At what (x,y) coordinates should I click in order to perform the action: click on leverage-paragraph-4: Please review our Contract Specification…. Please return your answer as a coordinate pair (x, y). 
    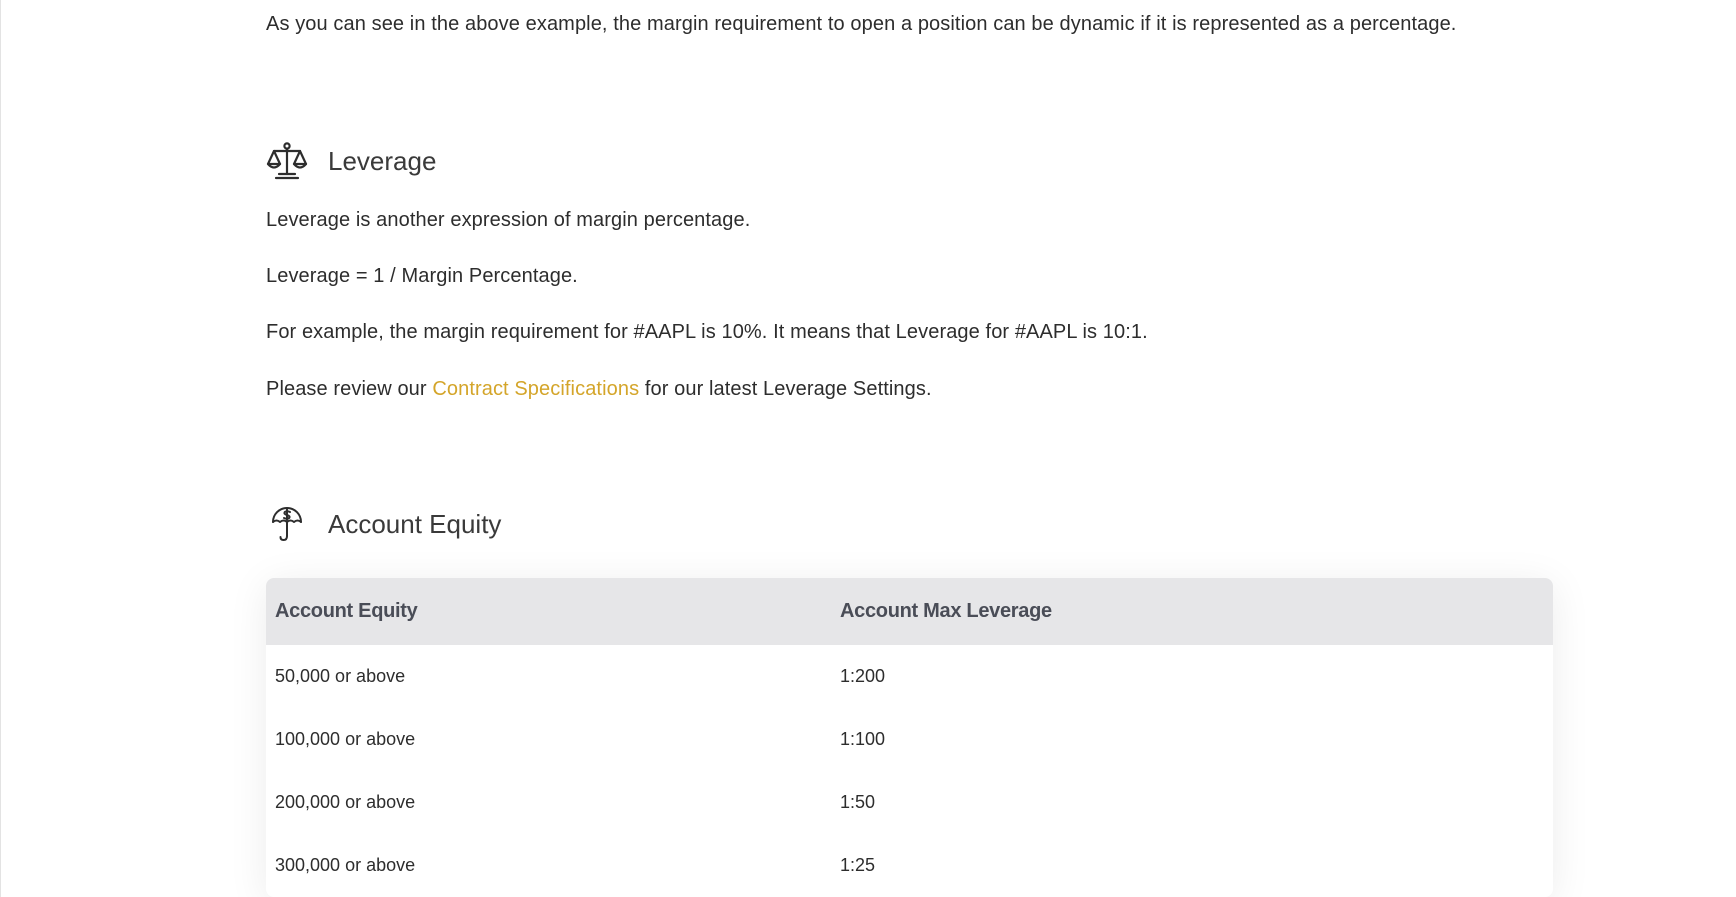
    Looking at the image, I should click on (599, 389).